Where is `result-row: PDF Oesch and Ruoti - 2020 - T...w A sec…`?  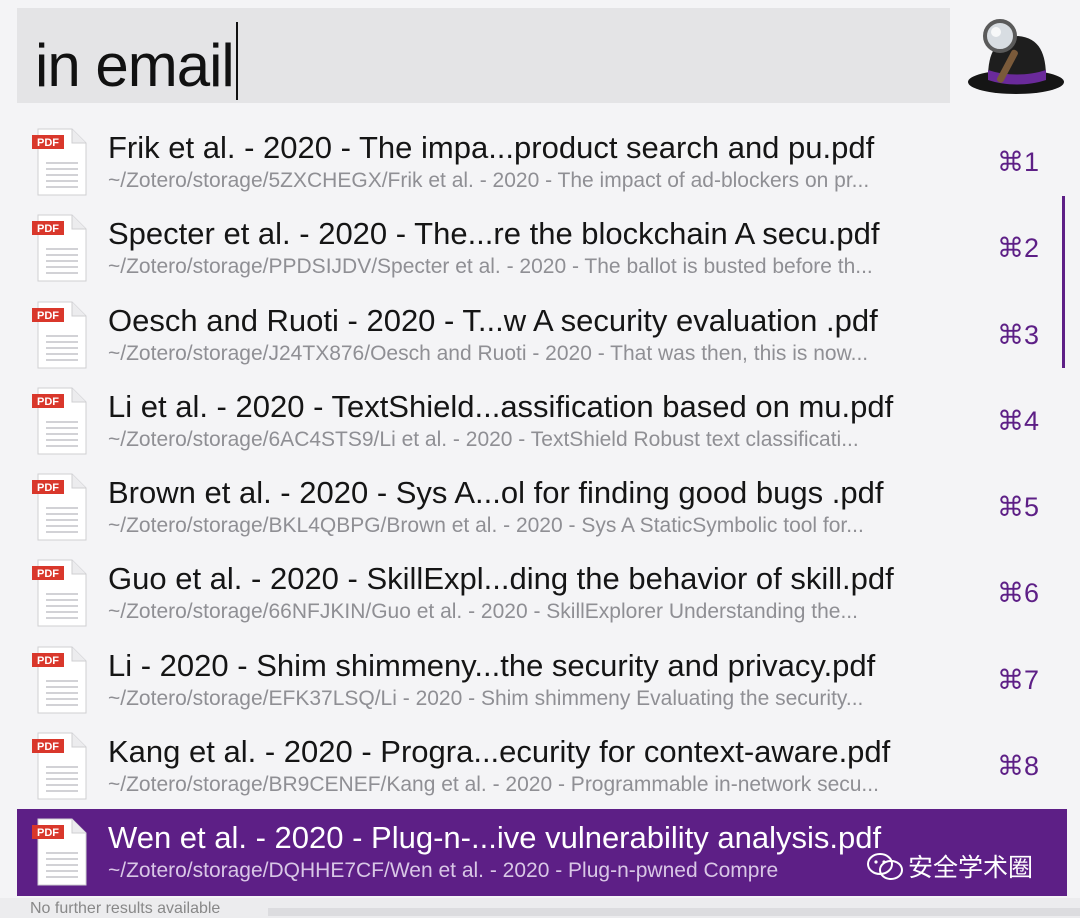 result-row: PDF Oesch and Ruoti - 2020 - T...w A sec… is located at coordinates (542, 335).